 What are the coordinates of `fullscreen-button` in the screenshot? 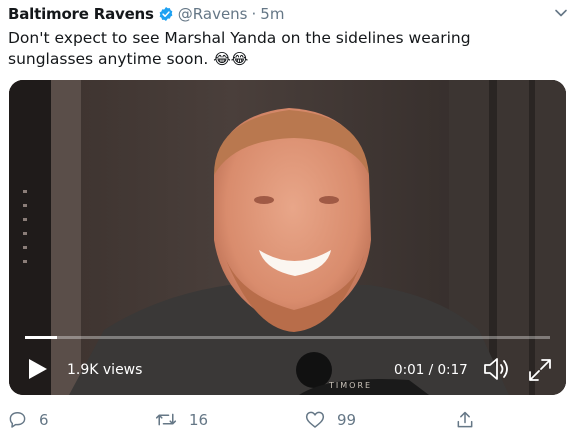 It's located at (540, 370).